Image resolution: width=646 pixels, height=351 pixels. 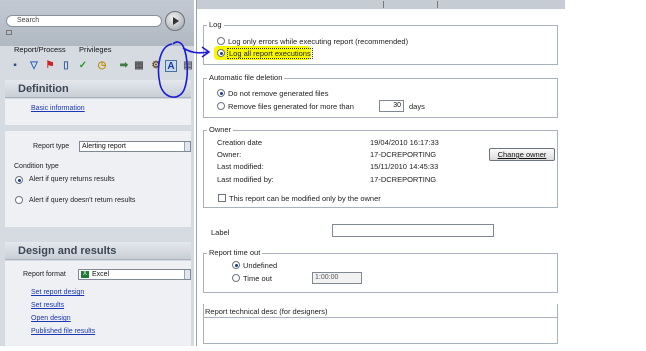 What do you see at coordinates (58, 108) in the screenshot?
I see `basic-information-link: Basic information` at bounding box center [58, 108].